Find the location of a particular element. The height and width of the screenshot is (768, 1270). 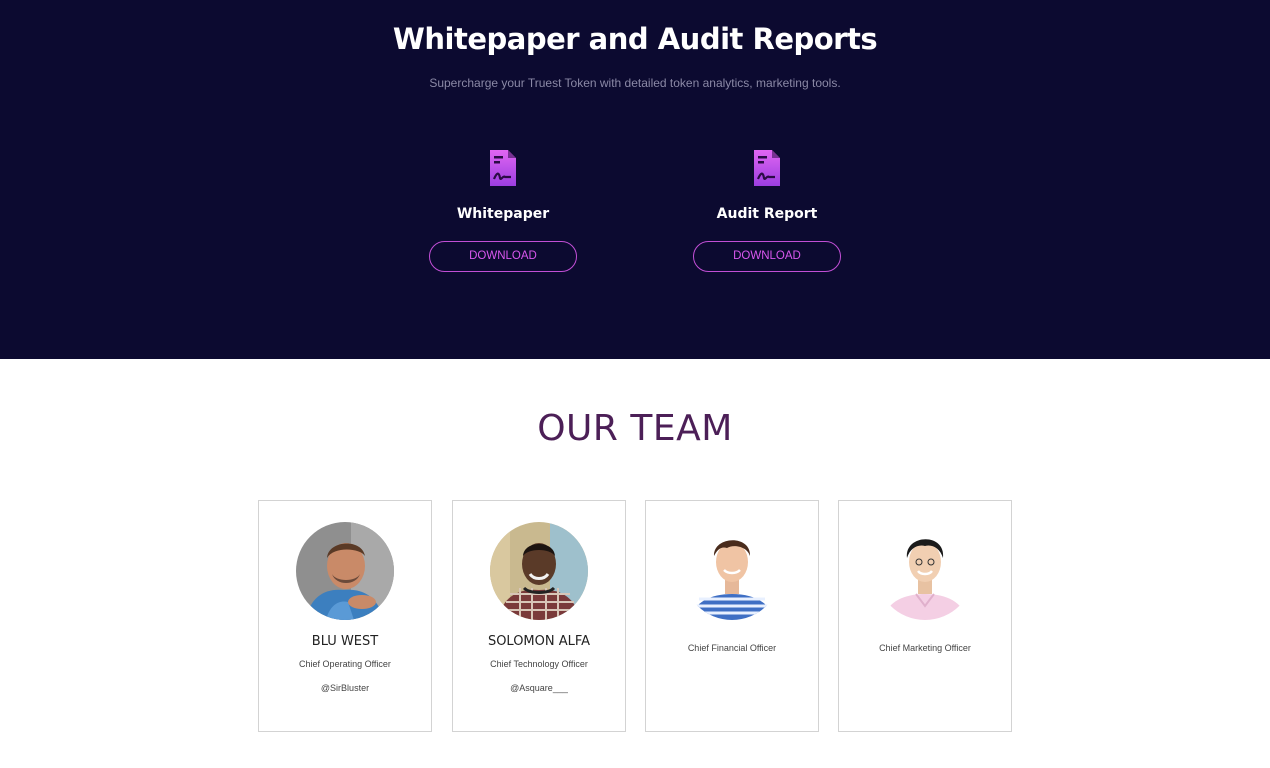

whitepaper-item: Whitepaper DOWNLOAD is located at coordinates (503, 210).